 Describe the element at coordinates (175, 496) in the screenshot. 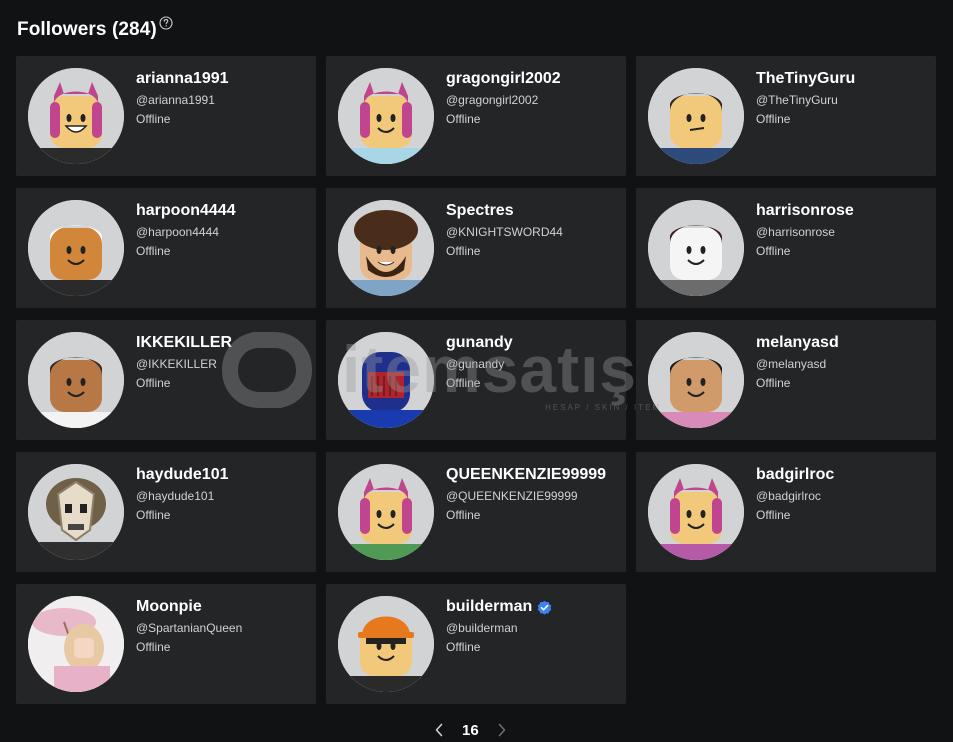

I see `username: @haydude101` at that location.